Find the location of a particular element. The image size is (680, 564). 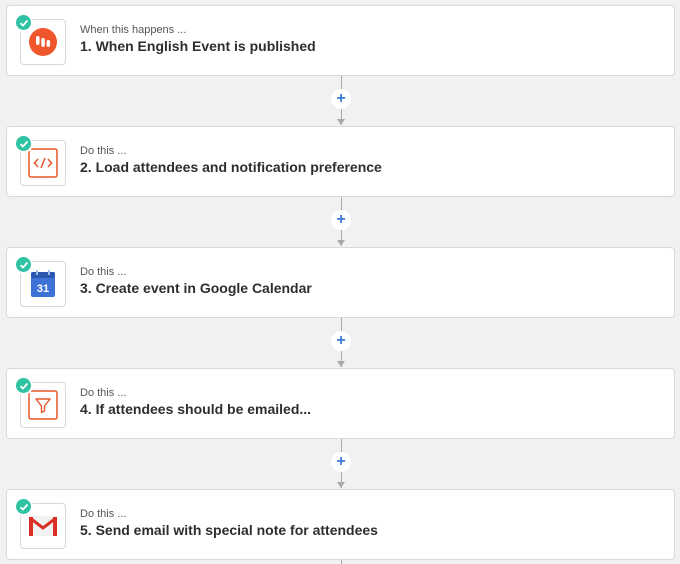

google-calendar-icon: 31 is located at coordinates (43, 283).